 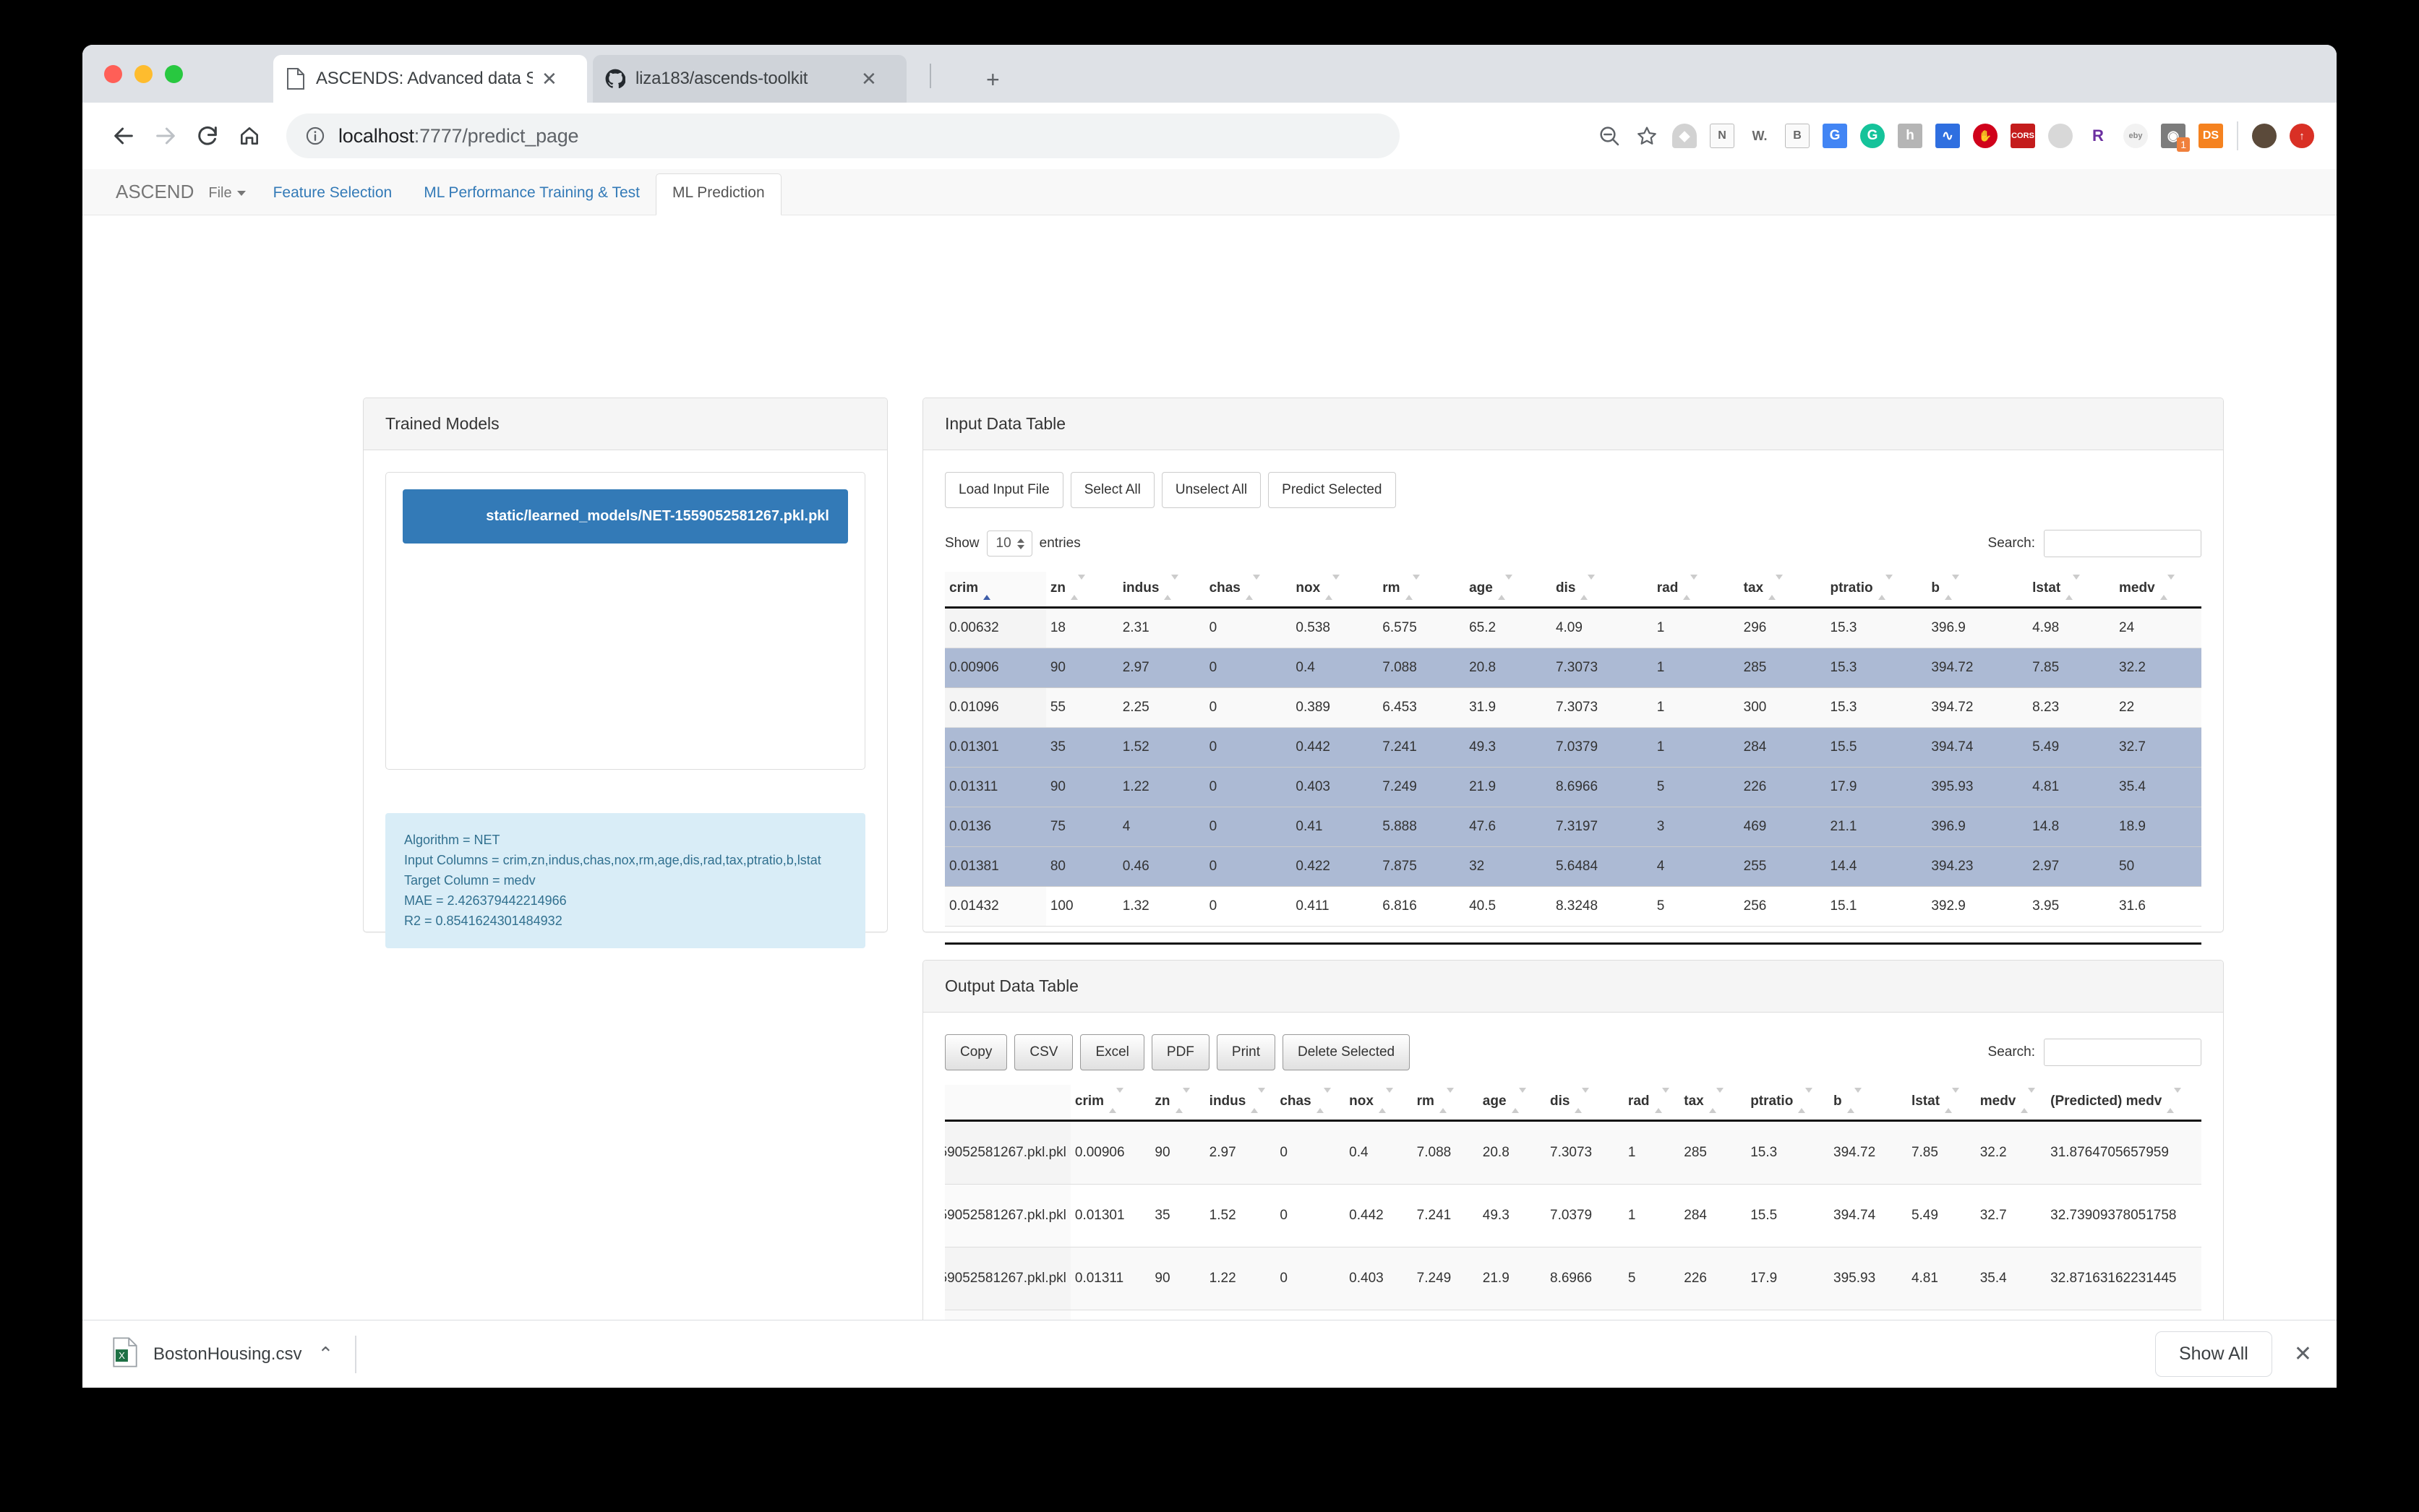 What do you see at coordinates (1113, 490) in the screenshot?
I see `select-all-button: Select All` at bounding box center [1113, 490].